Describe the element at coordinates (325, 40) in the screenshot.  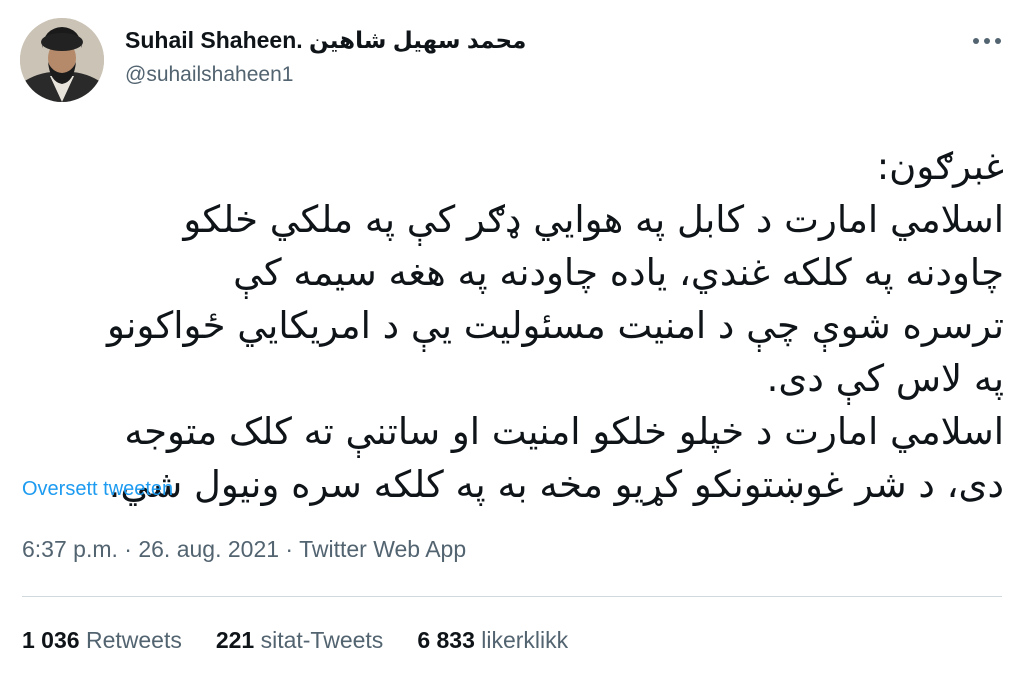
I see `display-name: Suhail Shaheen. محمد سهیل شاهين` at that location.